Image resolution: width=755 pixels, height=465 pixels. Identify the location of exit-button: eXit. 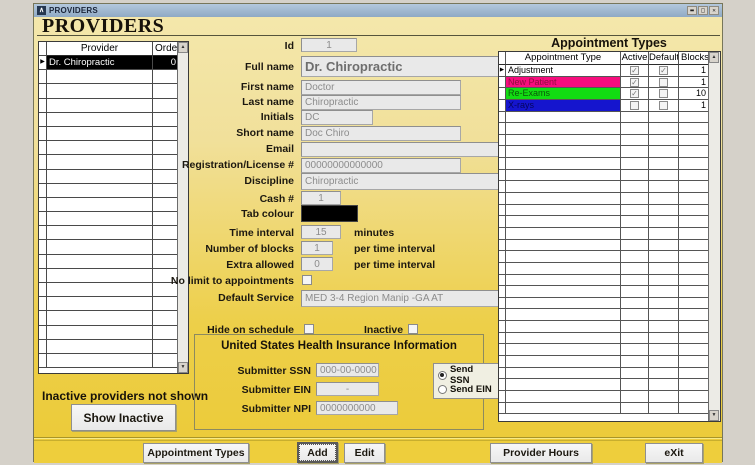
(674, 453).